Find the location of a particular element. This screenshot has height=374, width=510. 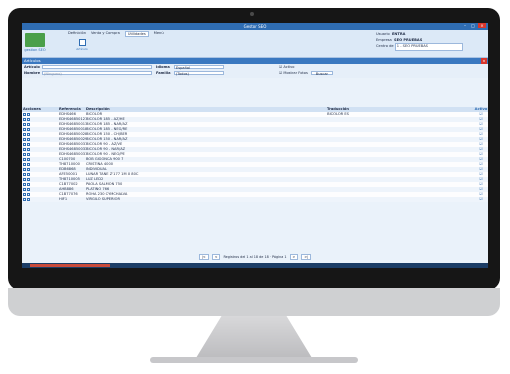

window-titlebar: Gestor SEO – □ × is located at coordinates (255, 26).